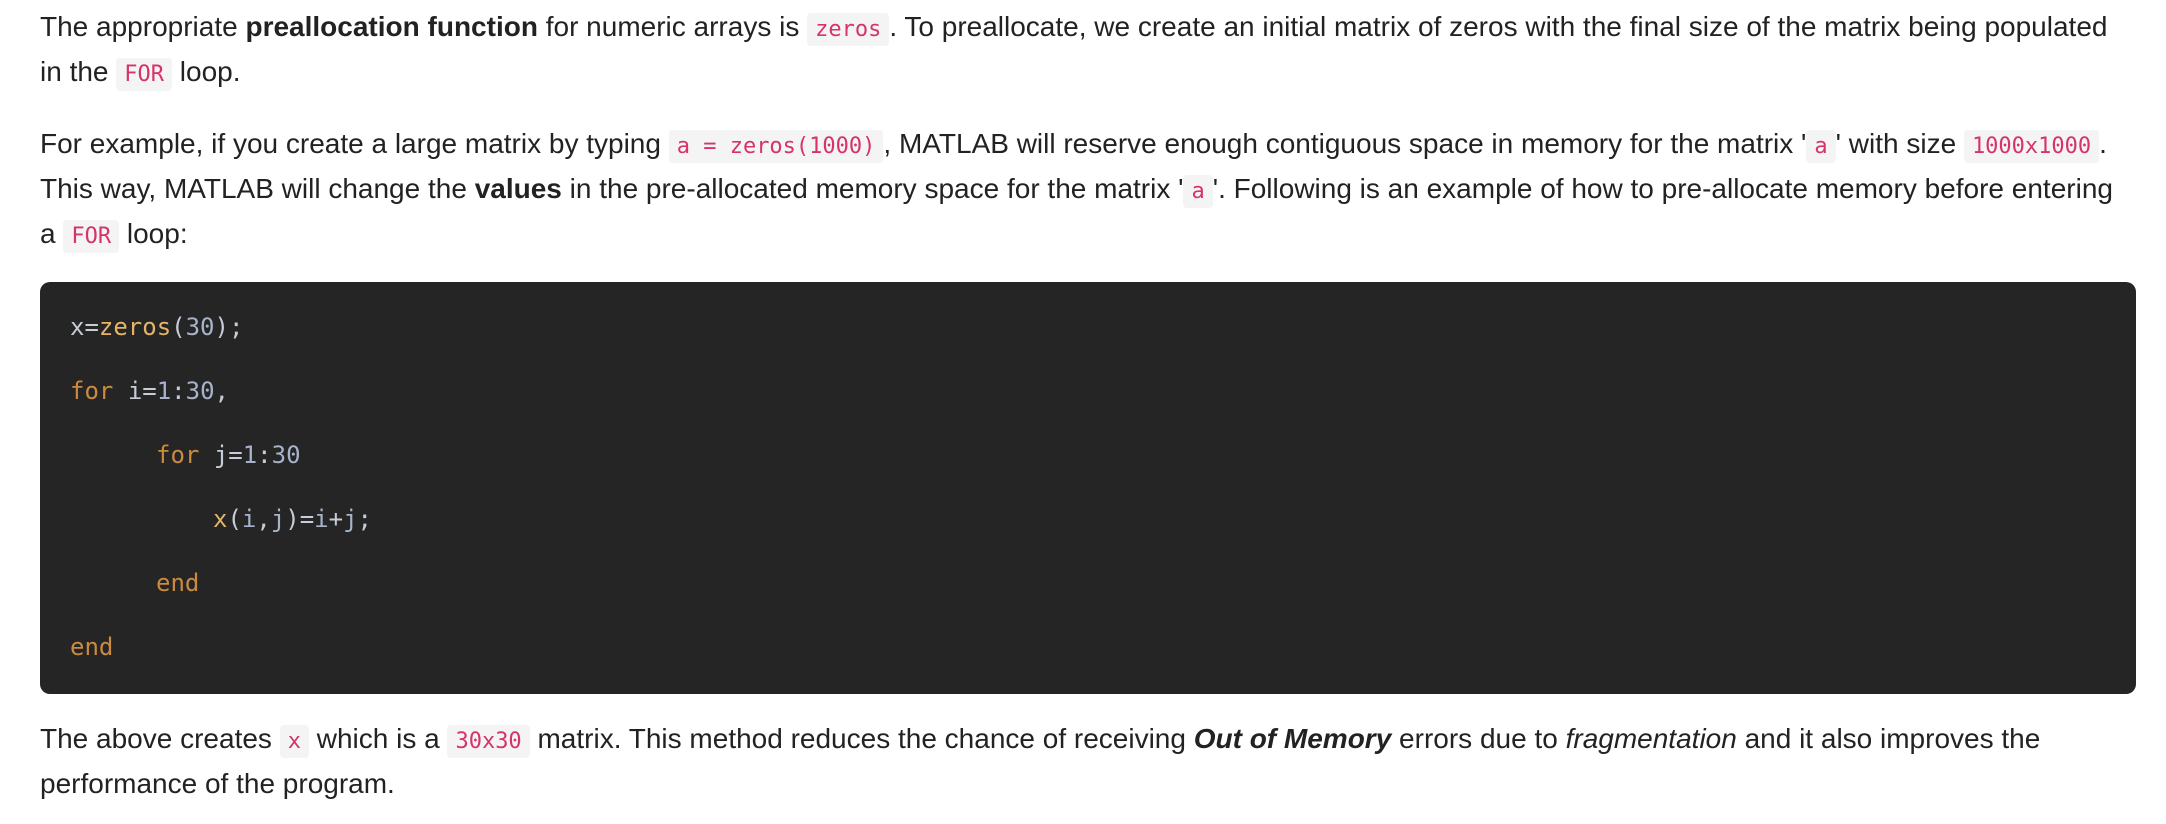  I want to click on code-line-6: end, so click(92, 647).